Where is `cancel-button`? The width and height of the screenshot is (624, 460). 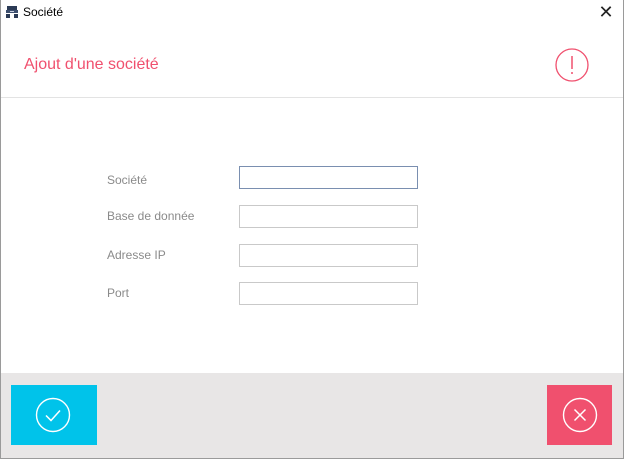 cancel-button is located at coordinates (579, 415).